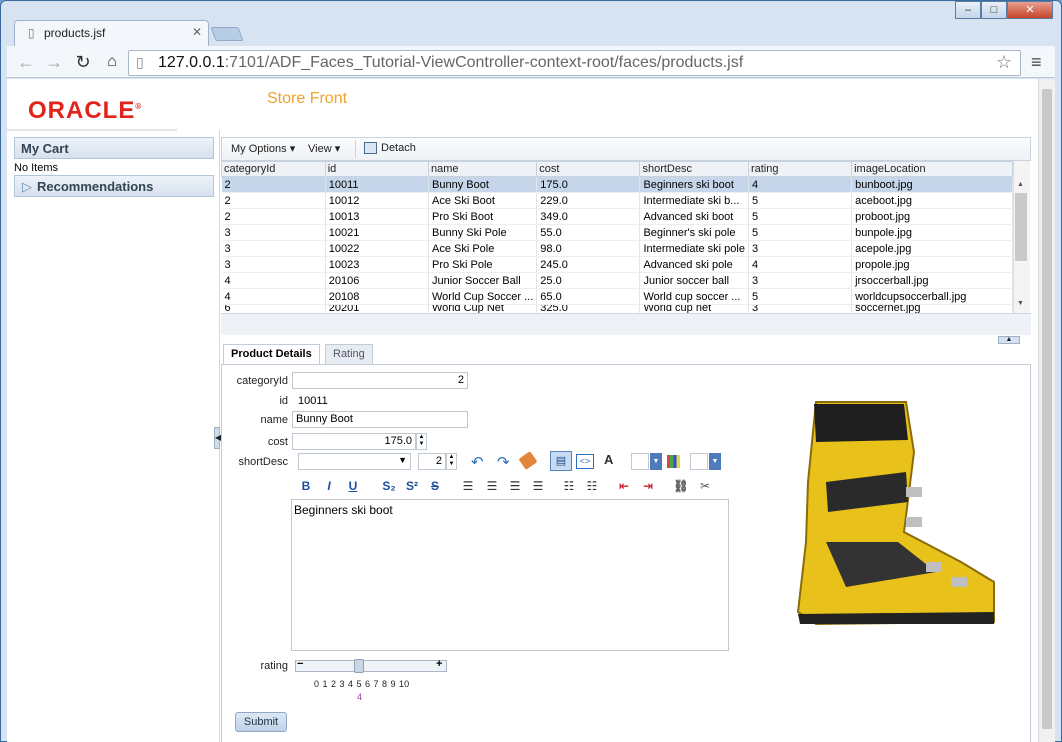 The height and width of the screenshot is (742, 1062). What do you see at coordinates (277, 442) in the screenshot?
I see `cost-label: cost` at bounding box center [277, 442].